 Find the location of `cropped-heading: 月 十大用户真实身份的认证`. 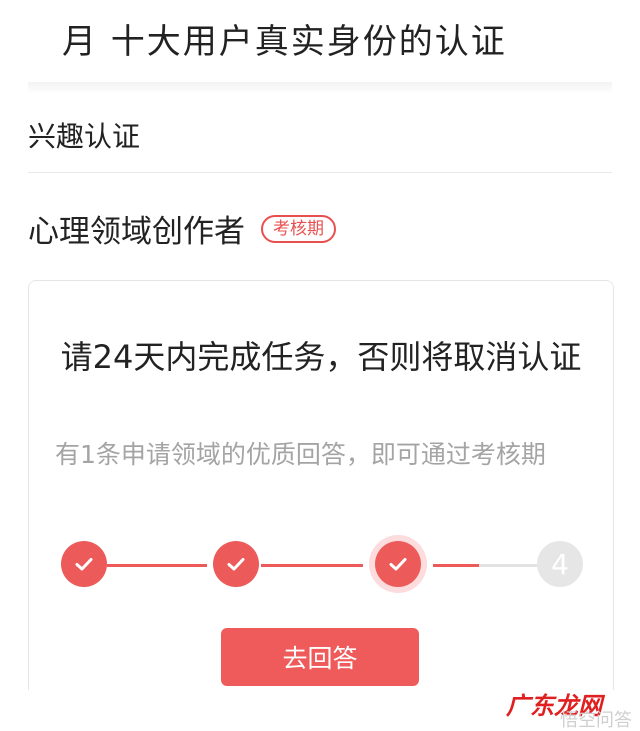

cropped-heading: 月 十大用户真实身份的认证 is located at coordinates (284, 42).